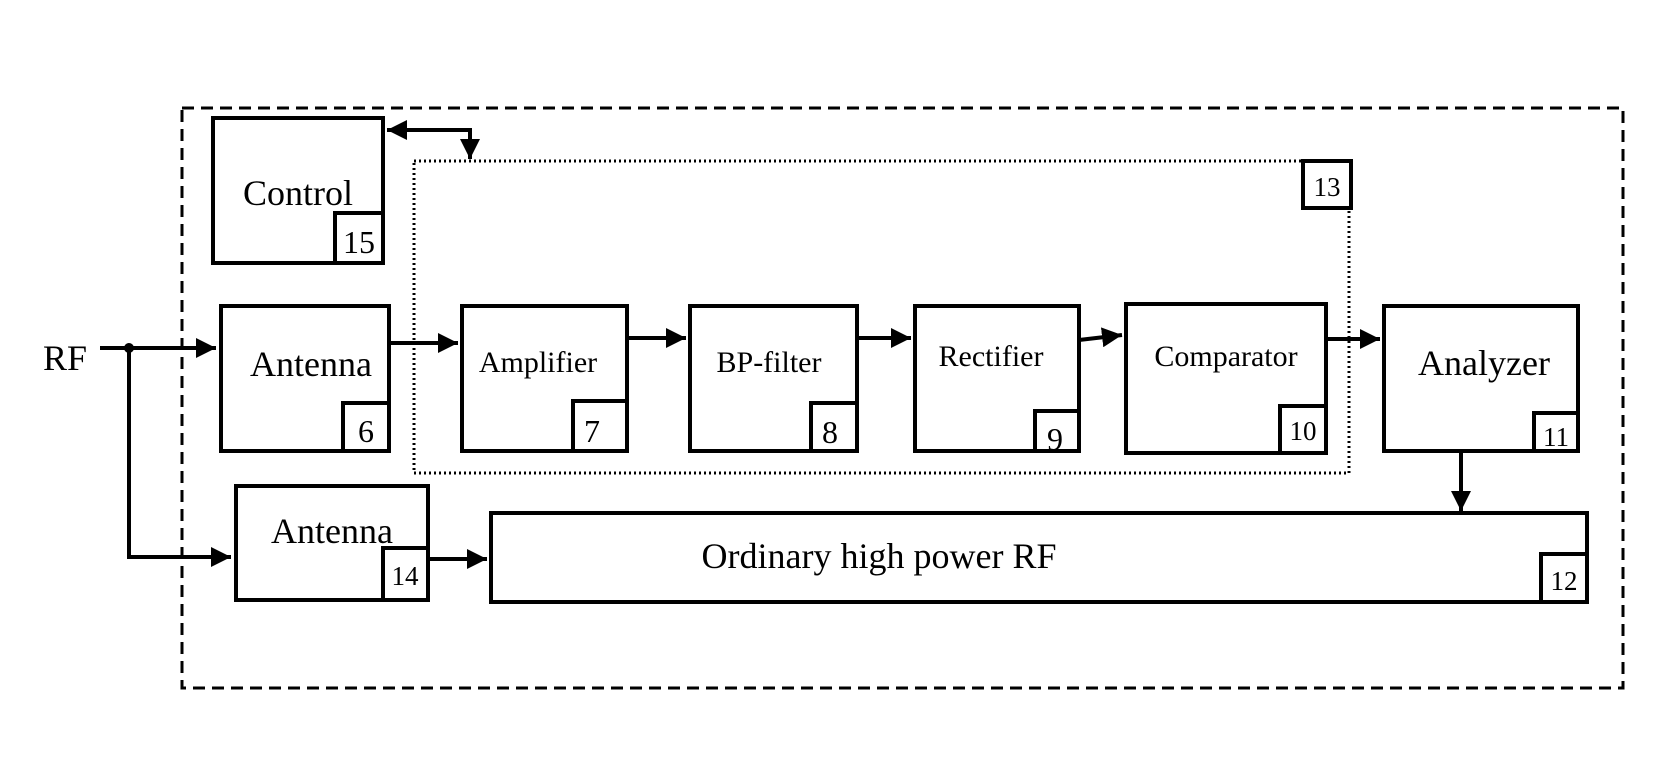  Describe the element at coordinates (1484, 363) in the screenshot. I see `block-analyzer-label: Analyzer` at that location.